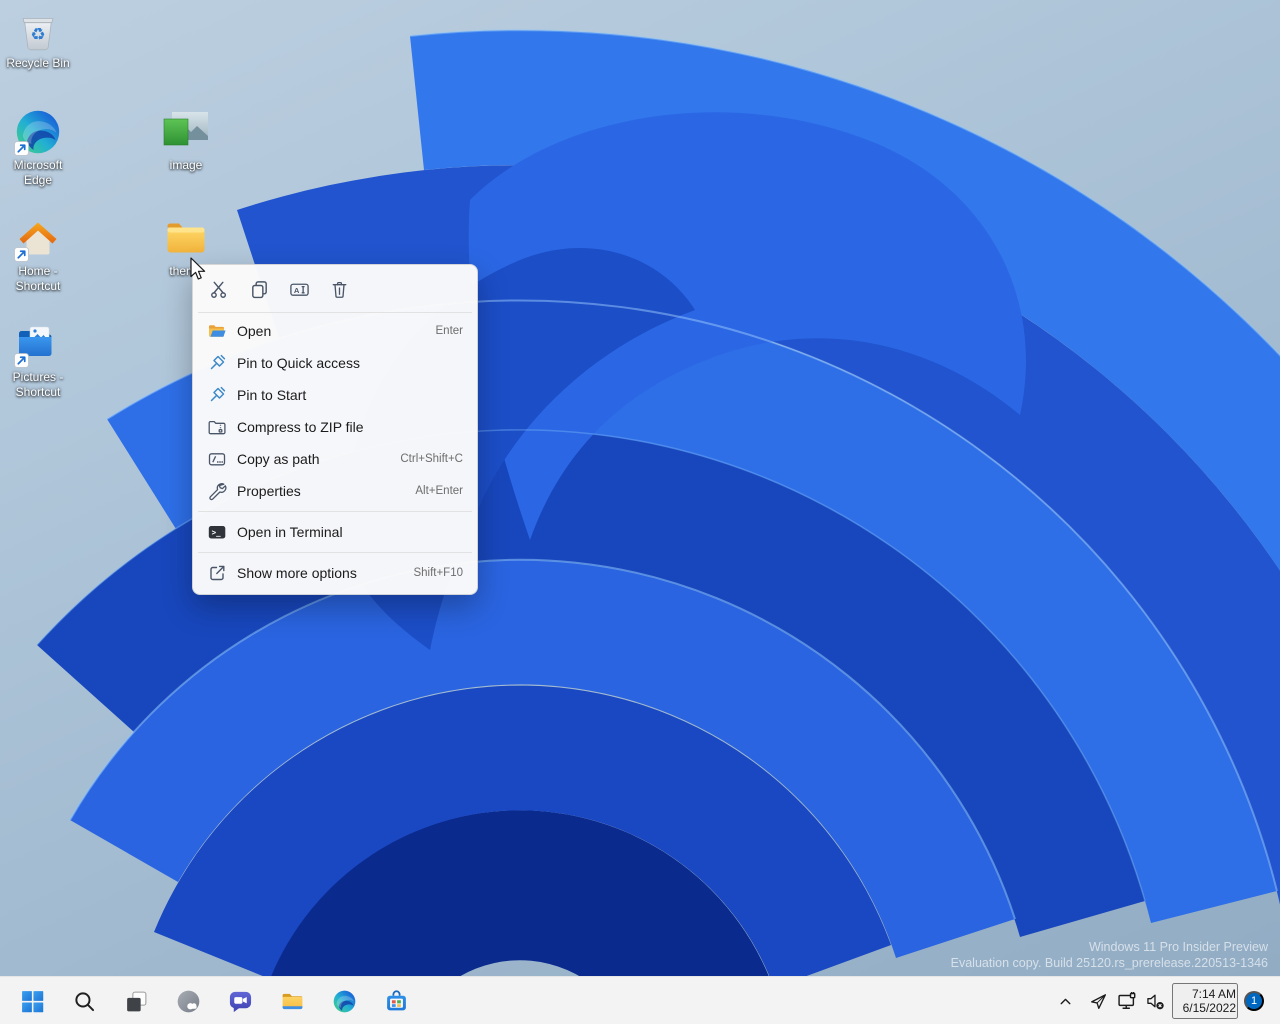  I want to click on desktop-icon-recycle-bin: ♻ Recycle Bin, so click(38, 38).